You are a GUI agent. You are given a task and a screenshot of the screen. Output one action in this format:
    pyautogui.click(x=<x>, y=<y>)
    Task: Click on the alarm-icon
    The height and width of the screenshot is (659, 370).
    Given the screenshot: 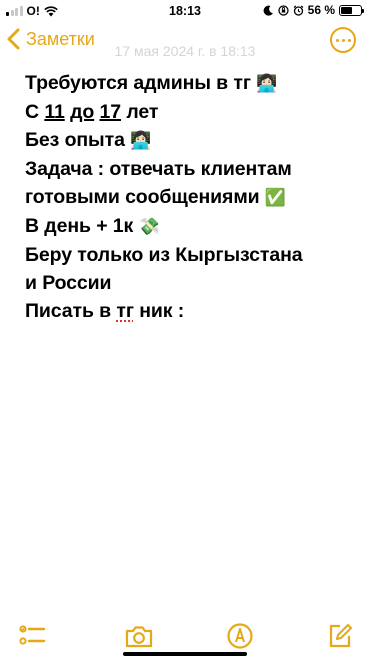 What is the action you would take?
    pyautogui.click(x=298, y=10)
    